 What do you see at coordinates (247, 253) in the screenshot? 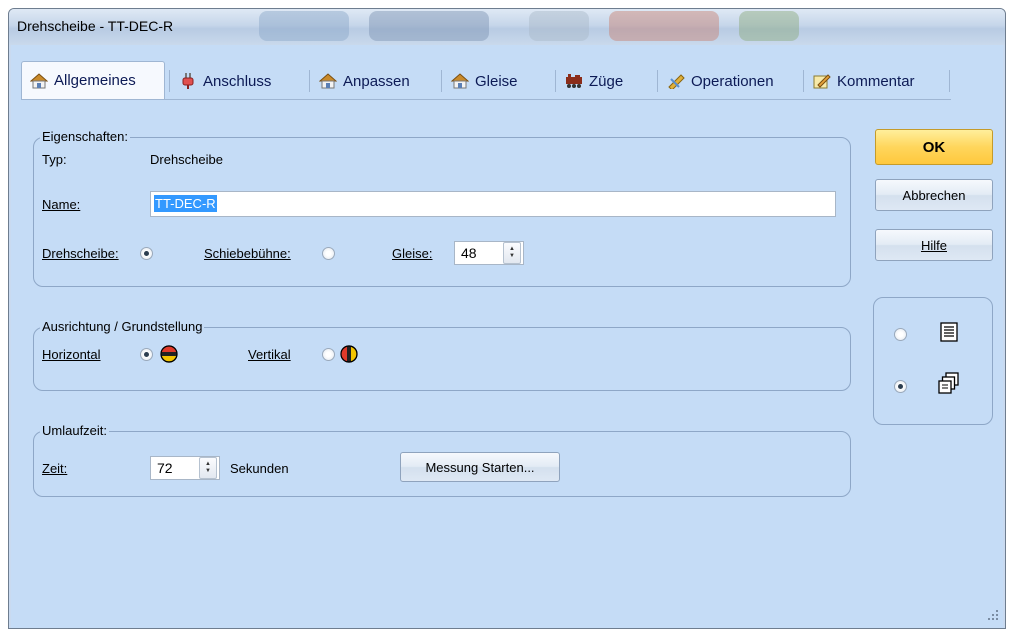
I see `schiebebuehne-label: Schiebebühne:` at bounding box center [247, 253].